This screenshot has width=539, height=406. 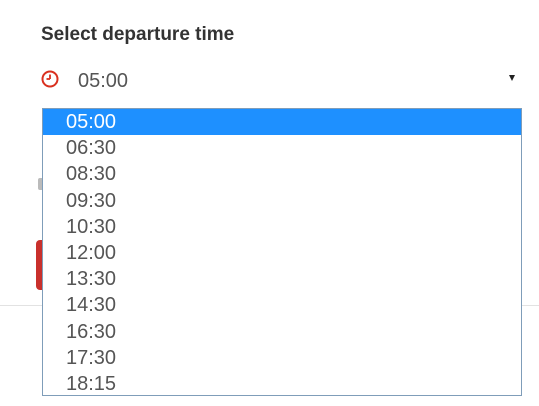 I want to click on clock-icon, so click(x=50, y=79).